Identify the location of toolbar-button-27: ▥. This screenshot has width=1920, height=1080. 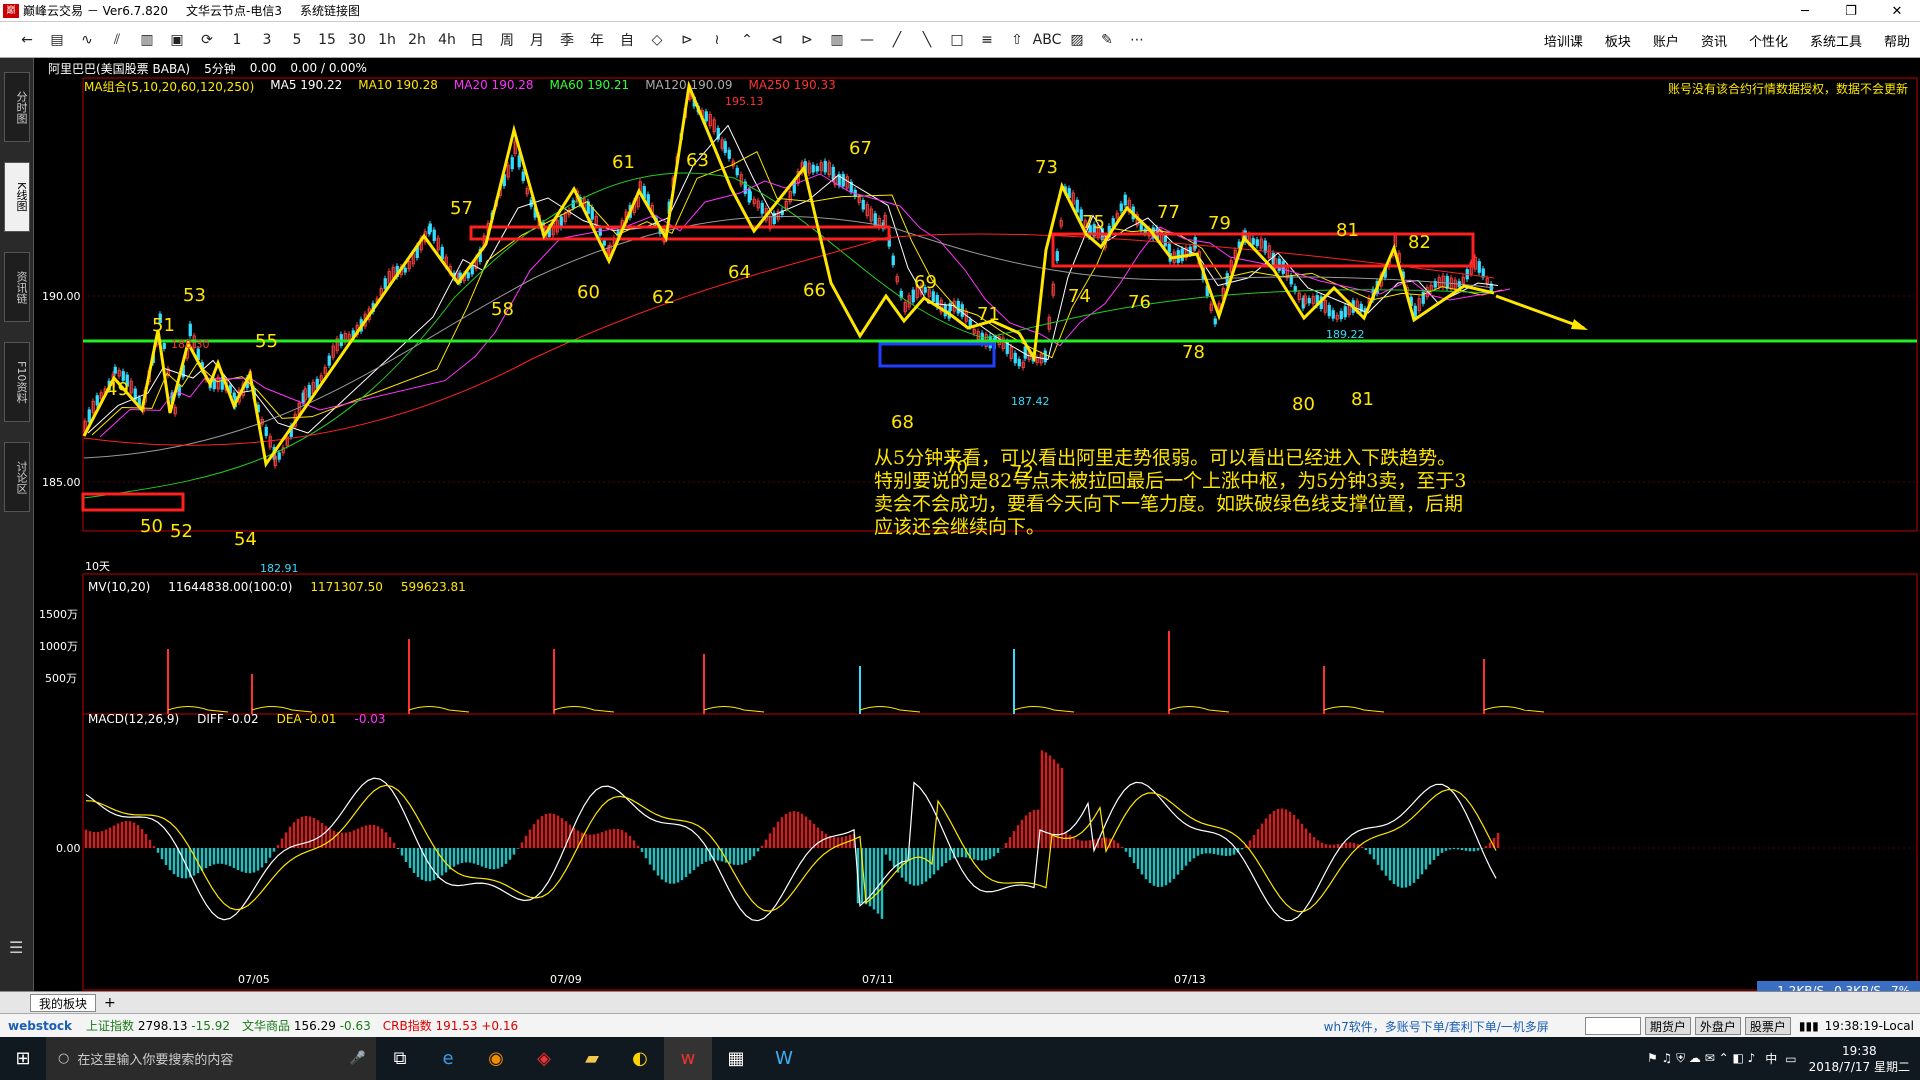
(837, 40).